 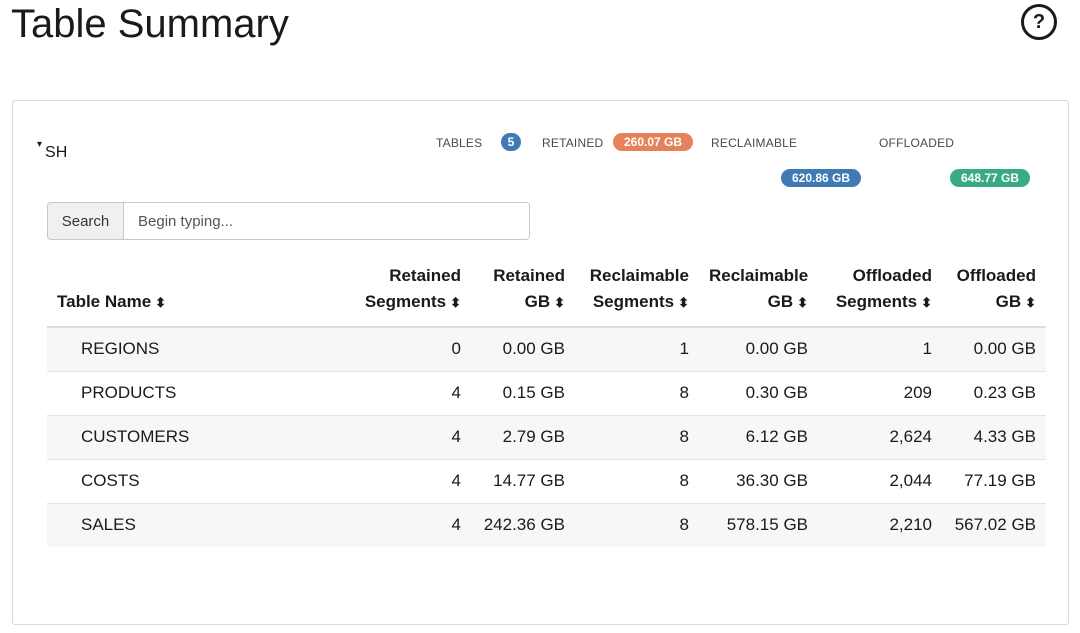 What do you see at coordinates (758, 480) in the screenshot?
I see `cell-reclaimable-gb: 36.30 GB` at bounding box center [758, 480].